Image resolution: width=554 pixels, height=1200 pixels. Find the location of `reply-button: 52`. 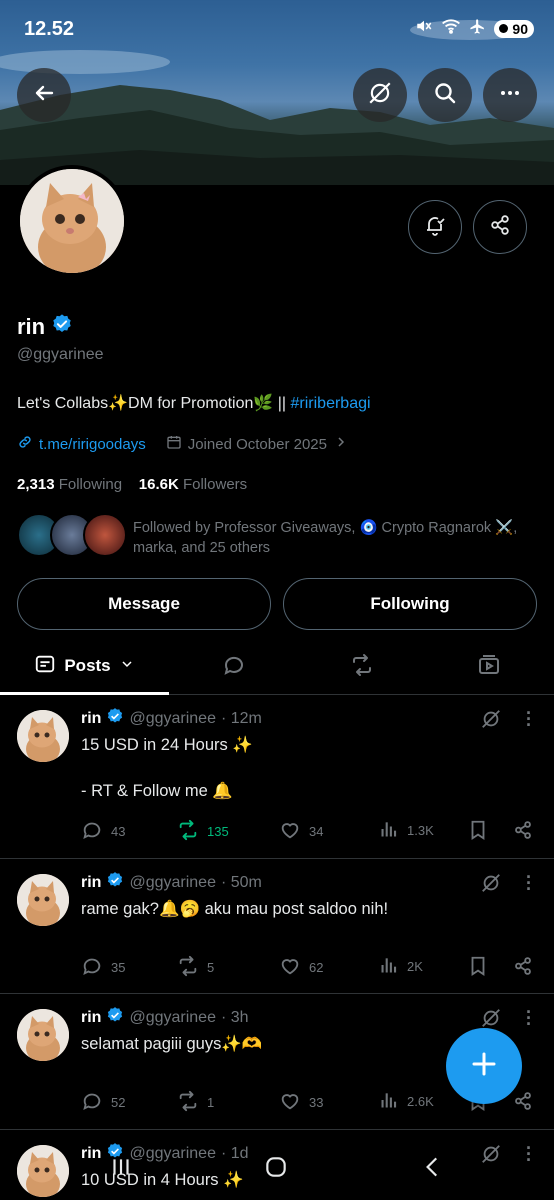

reply-button: 52 is located at coordinates (103, 1102).